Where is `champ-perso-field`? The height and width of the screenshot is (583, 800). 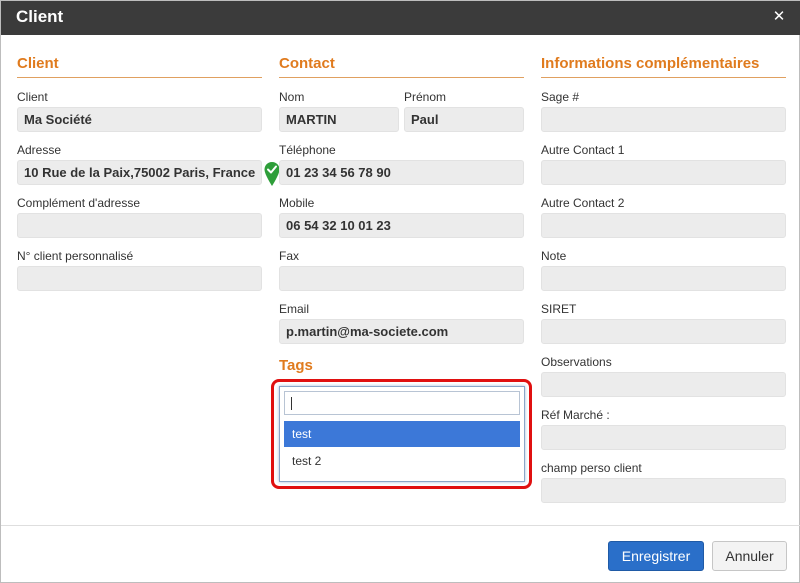 champ-perso-field is located at coordinates (663, 490).